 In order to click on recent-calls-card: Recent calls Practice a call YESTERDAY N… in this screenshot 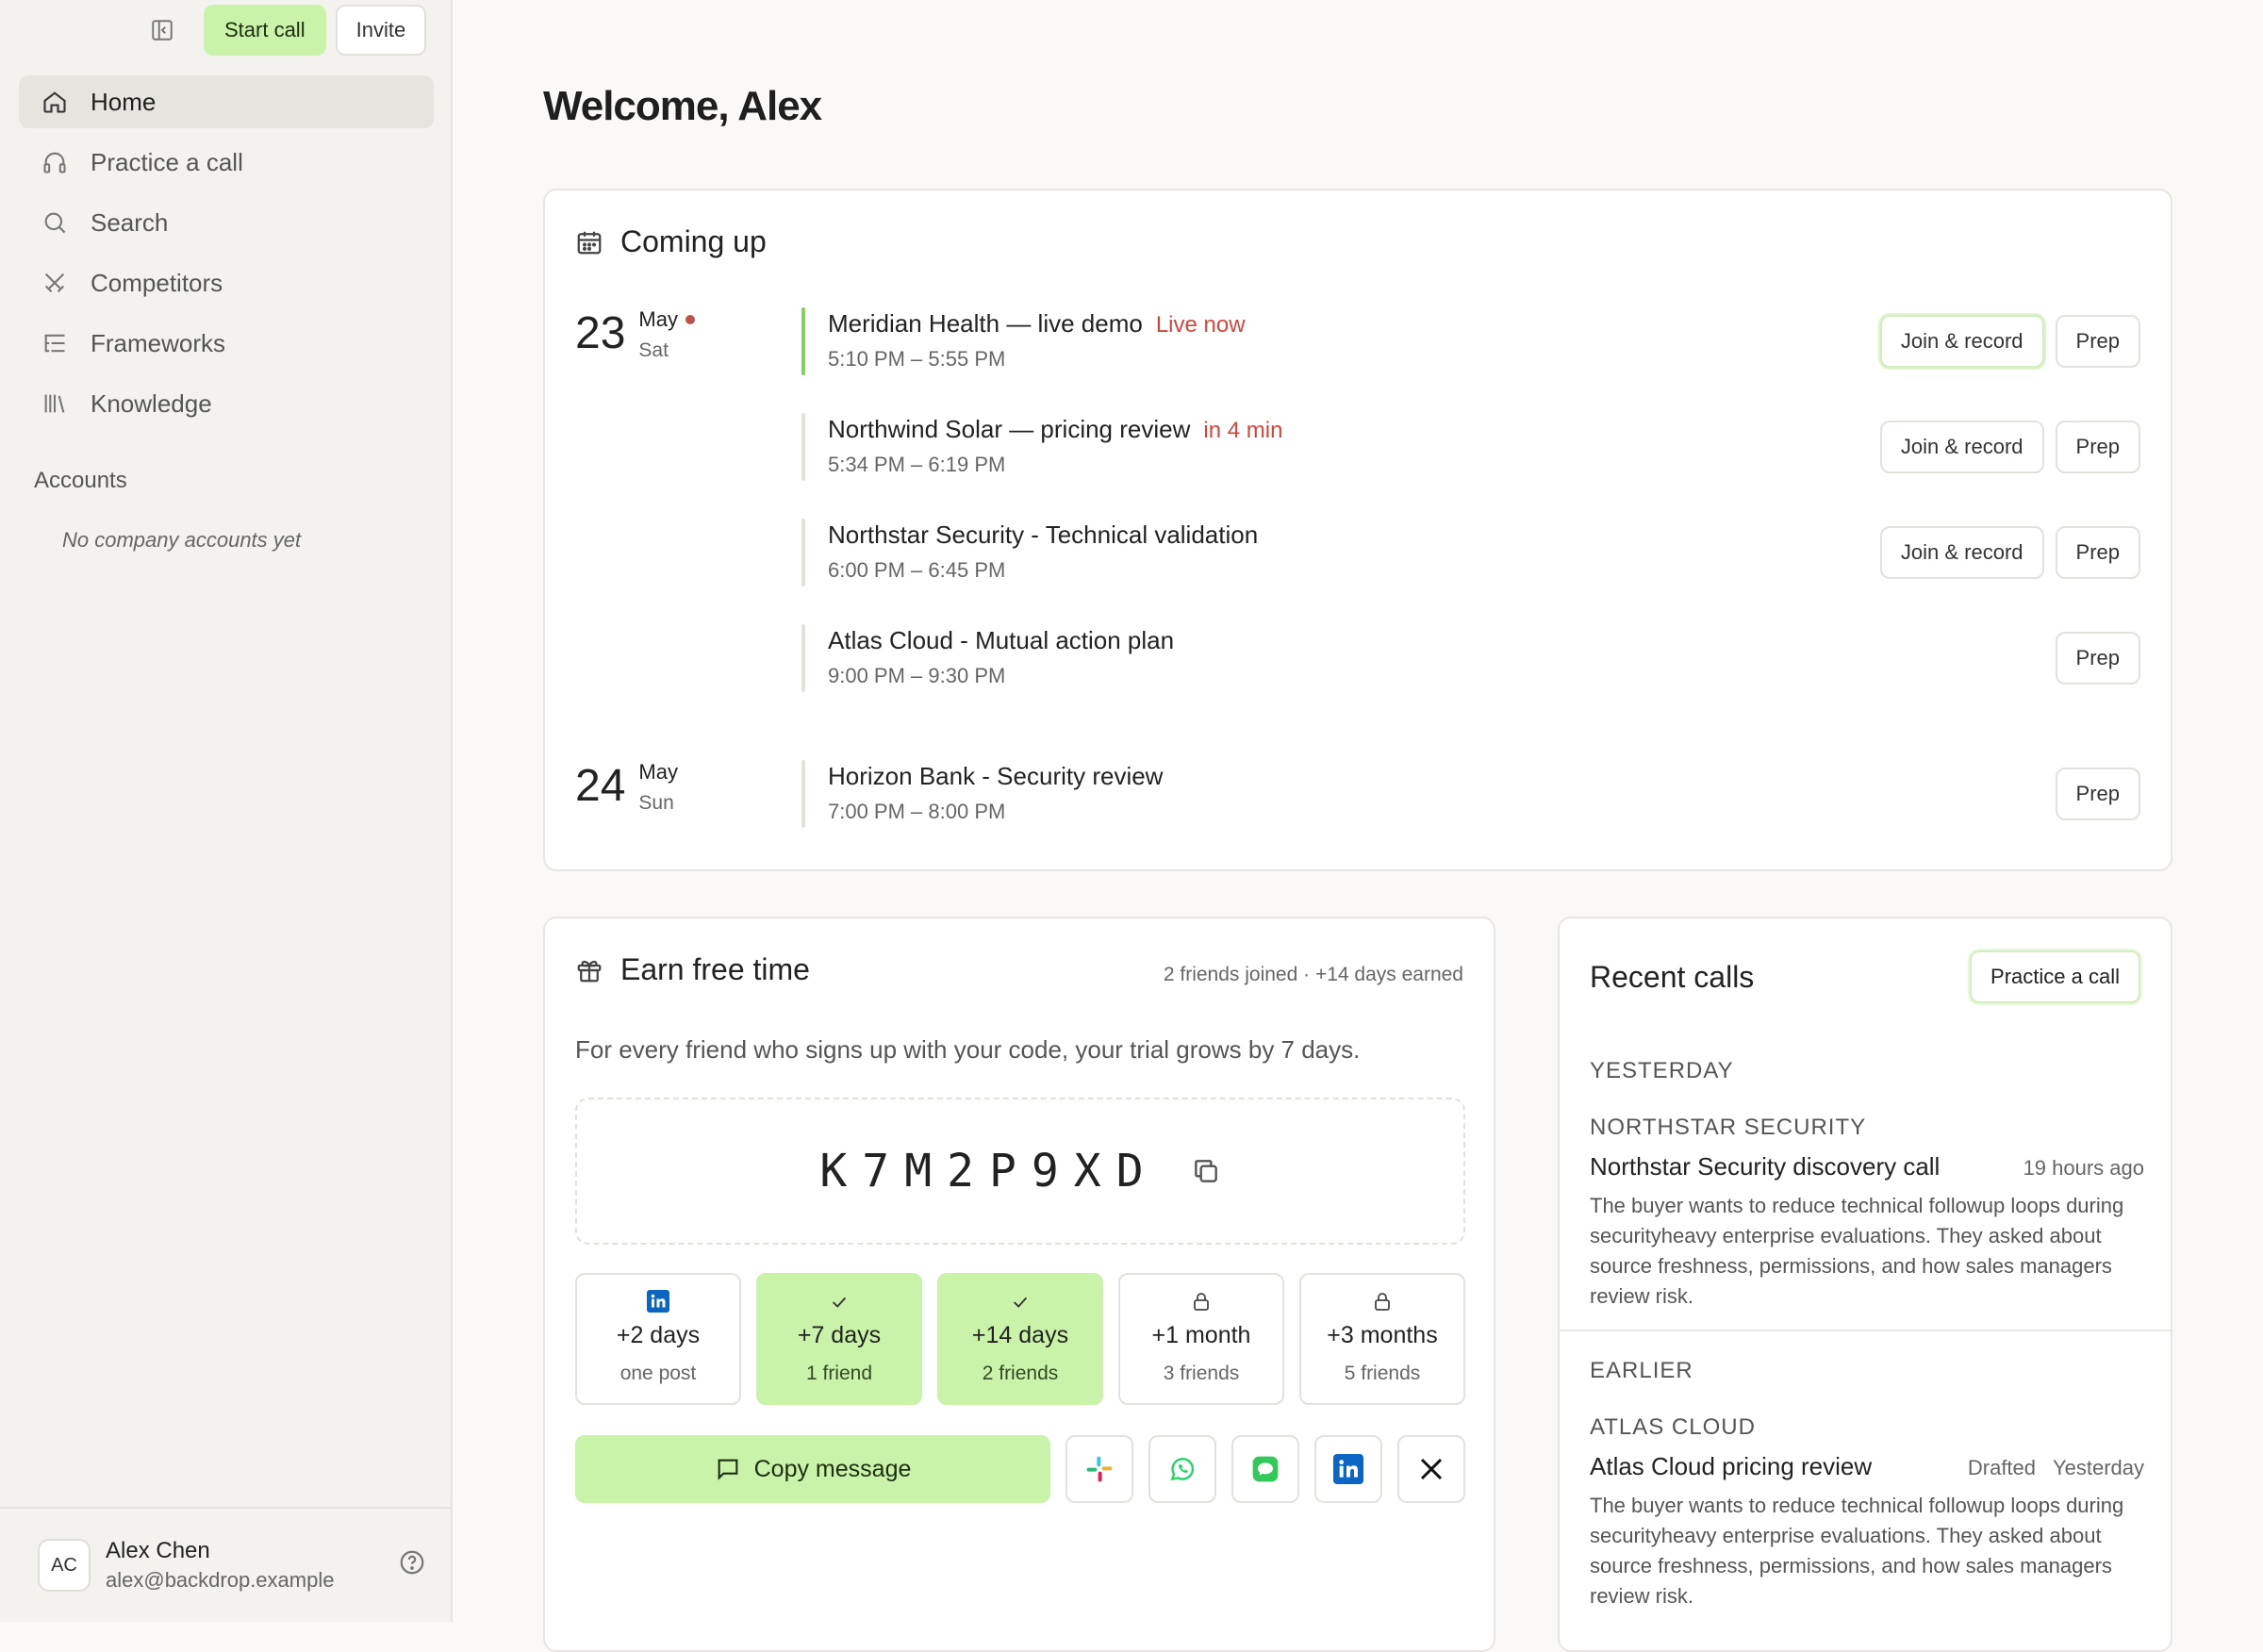, I will do `click(1865, 1284)`.